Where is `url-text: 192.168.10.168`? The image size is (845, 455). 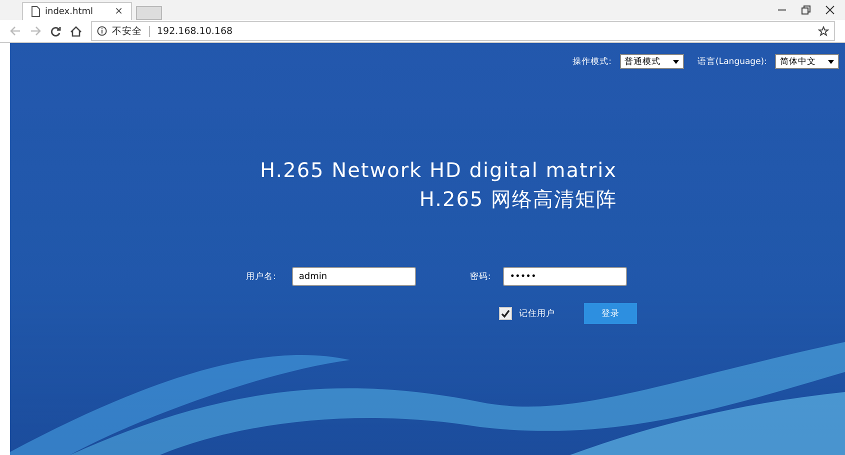
url-text: 192.168.10.168 is located at coordinates (195, 31).